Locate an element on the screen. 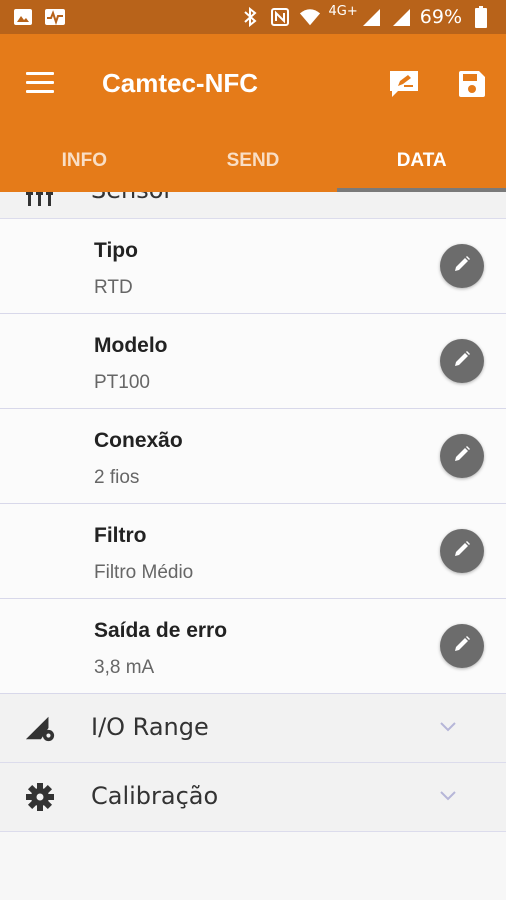 Image resolution: width=506 pixels, height=900 pixels. tune-icon is located at coordinates (40, 202).